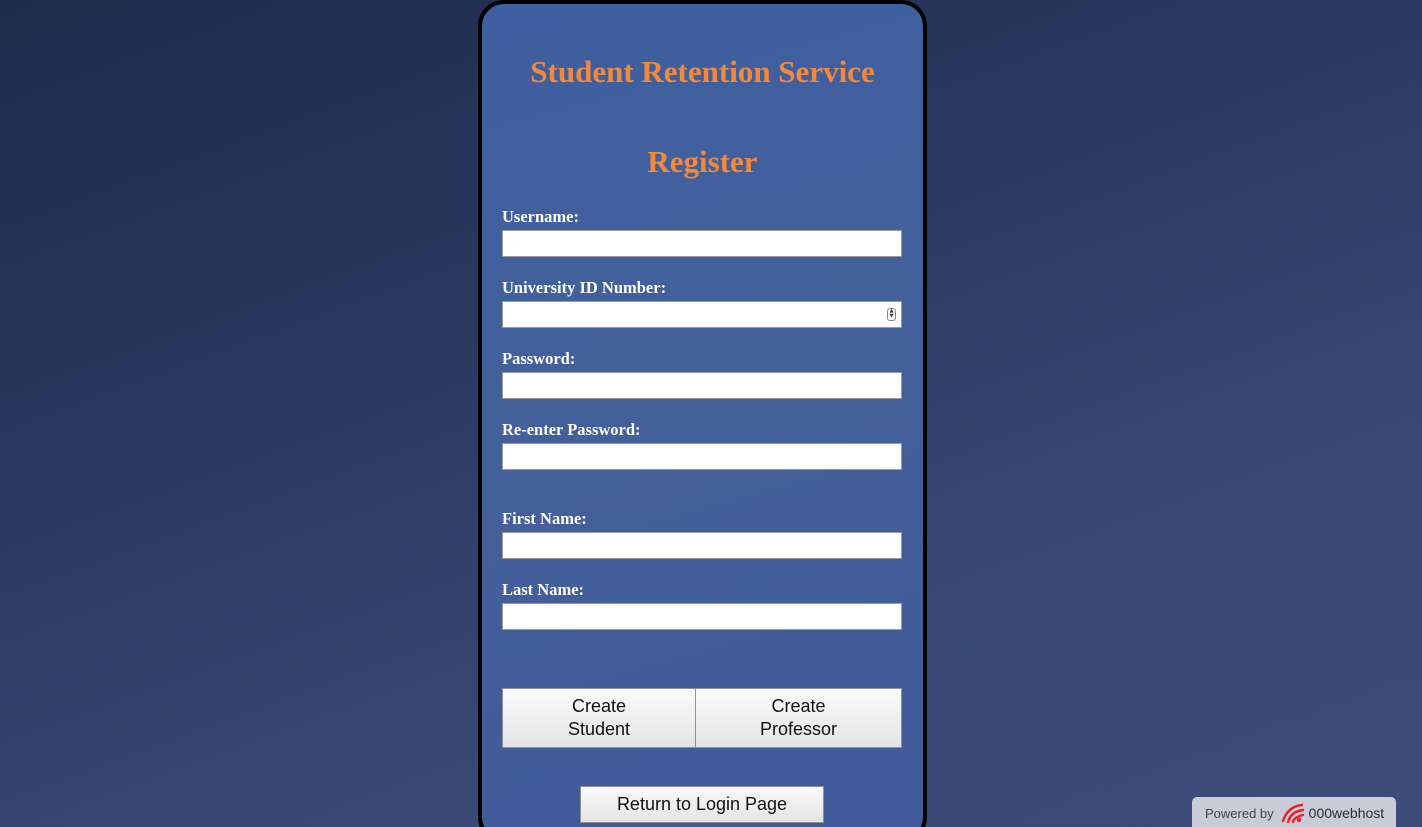 Image resolution: width=1422 pixels, height=827 pixels. I want to click on password-label: Password:, so click(539, 358).